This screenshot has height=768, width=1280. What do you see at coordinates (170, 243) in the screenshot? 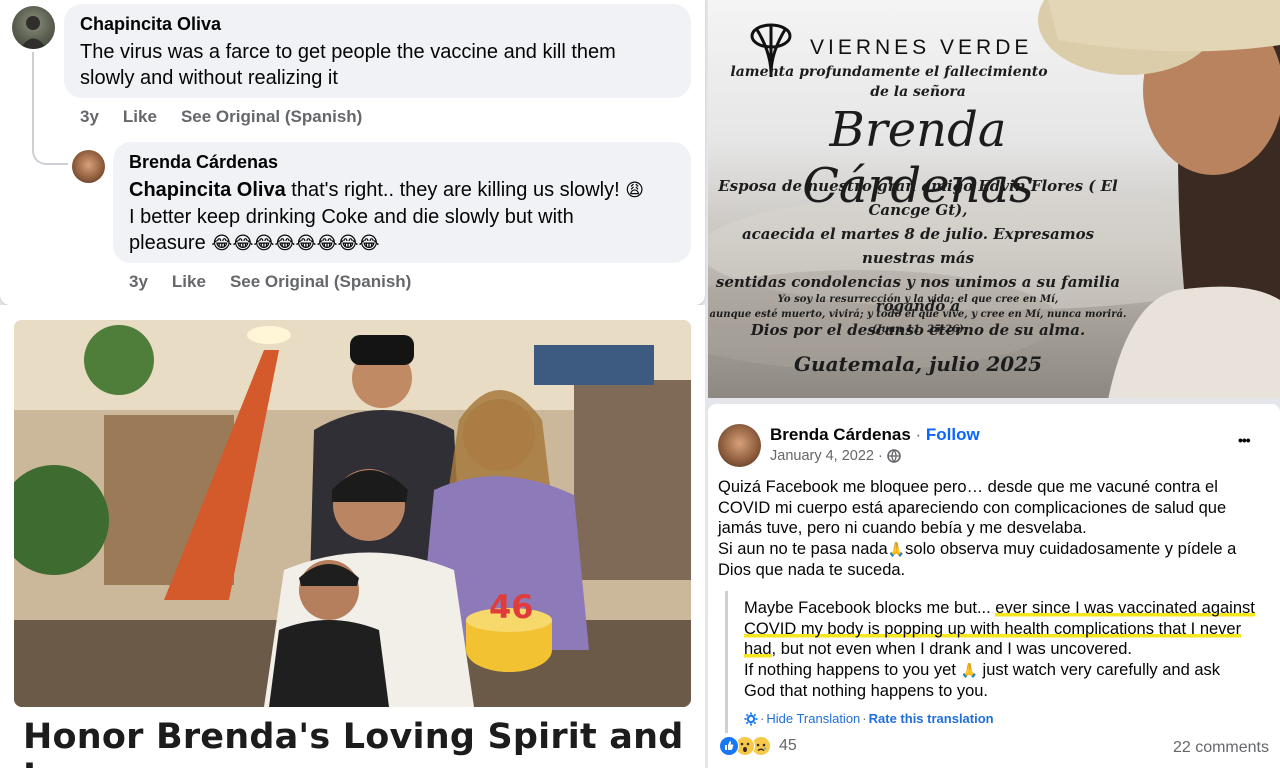
I see `comment-text-part: pleasure` at bounding box center [170, 243].